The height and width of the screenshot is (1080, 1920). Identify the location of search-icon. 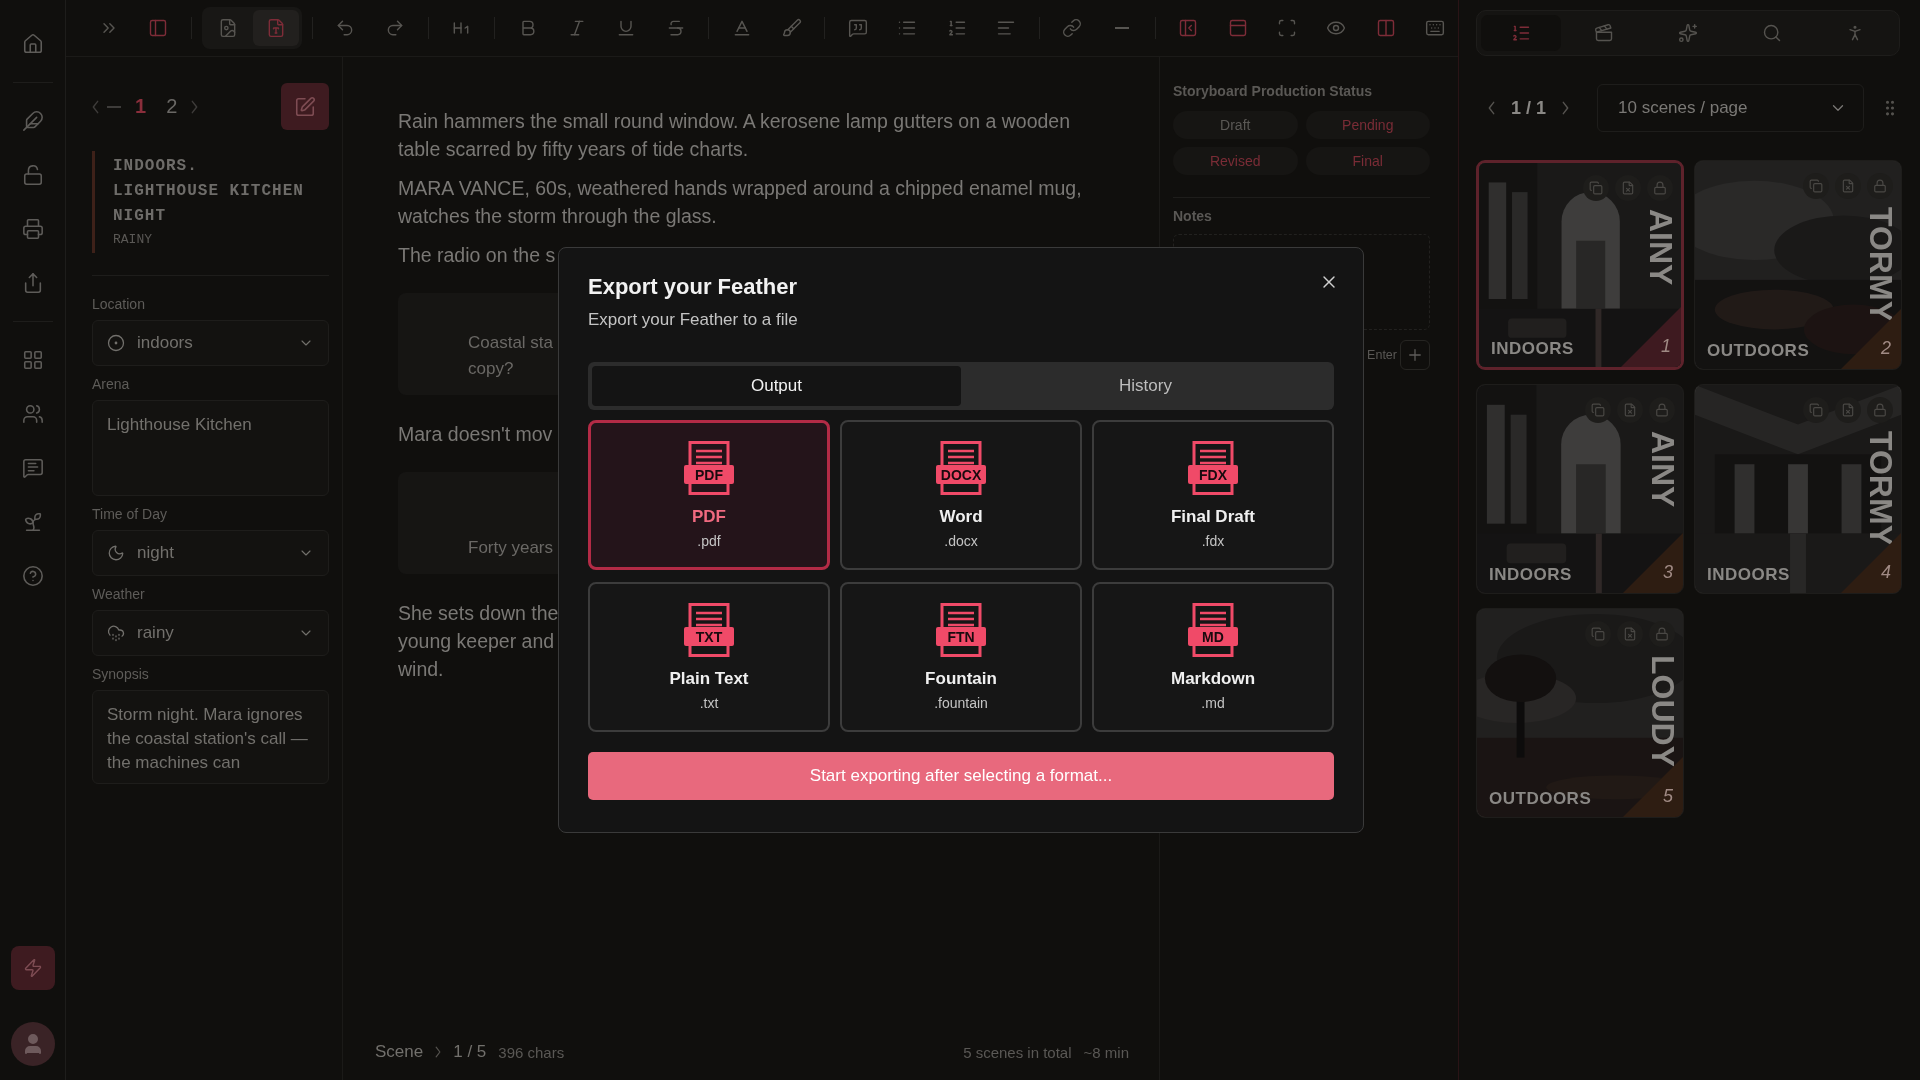
(1771, 33).